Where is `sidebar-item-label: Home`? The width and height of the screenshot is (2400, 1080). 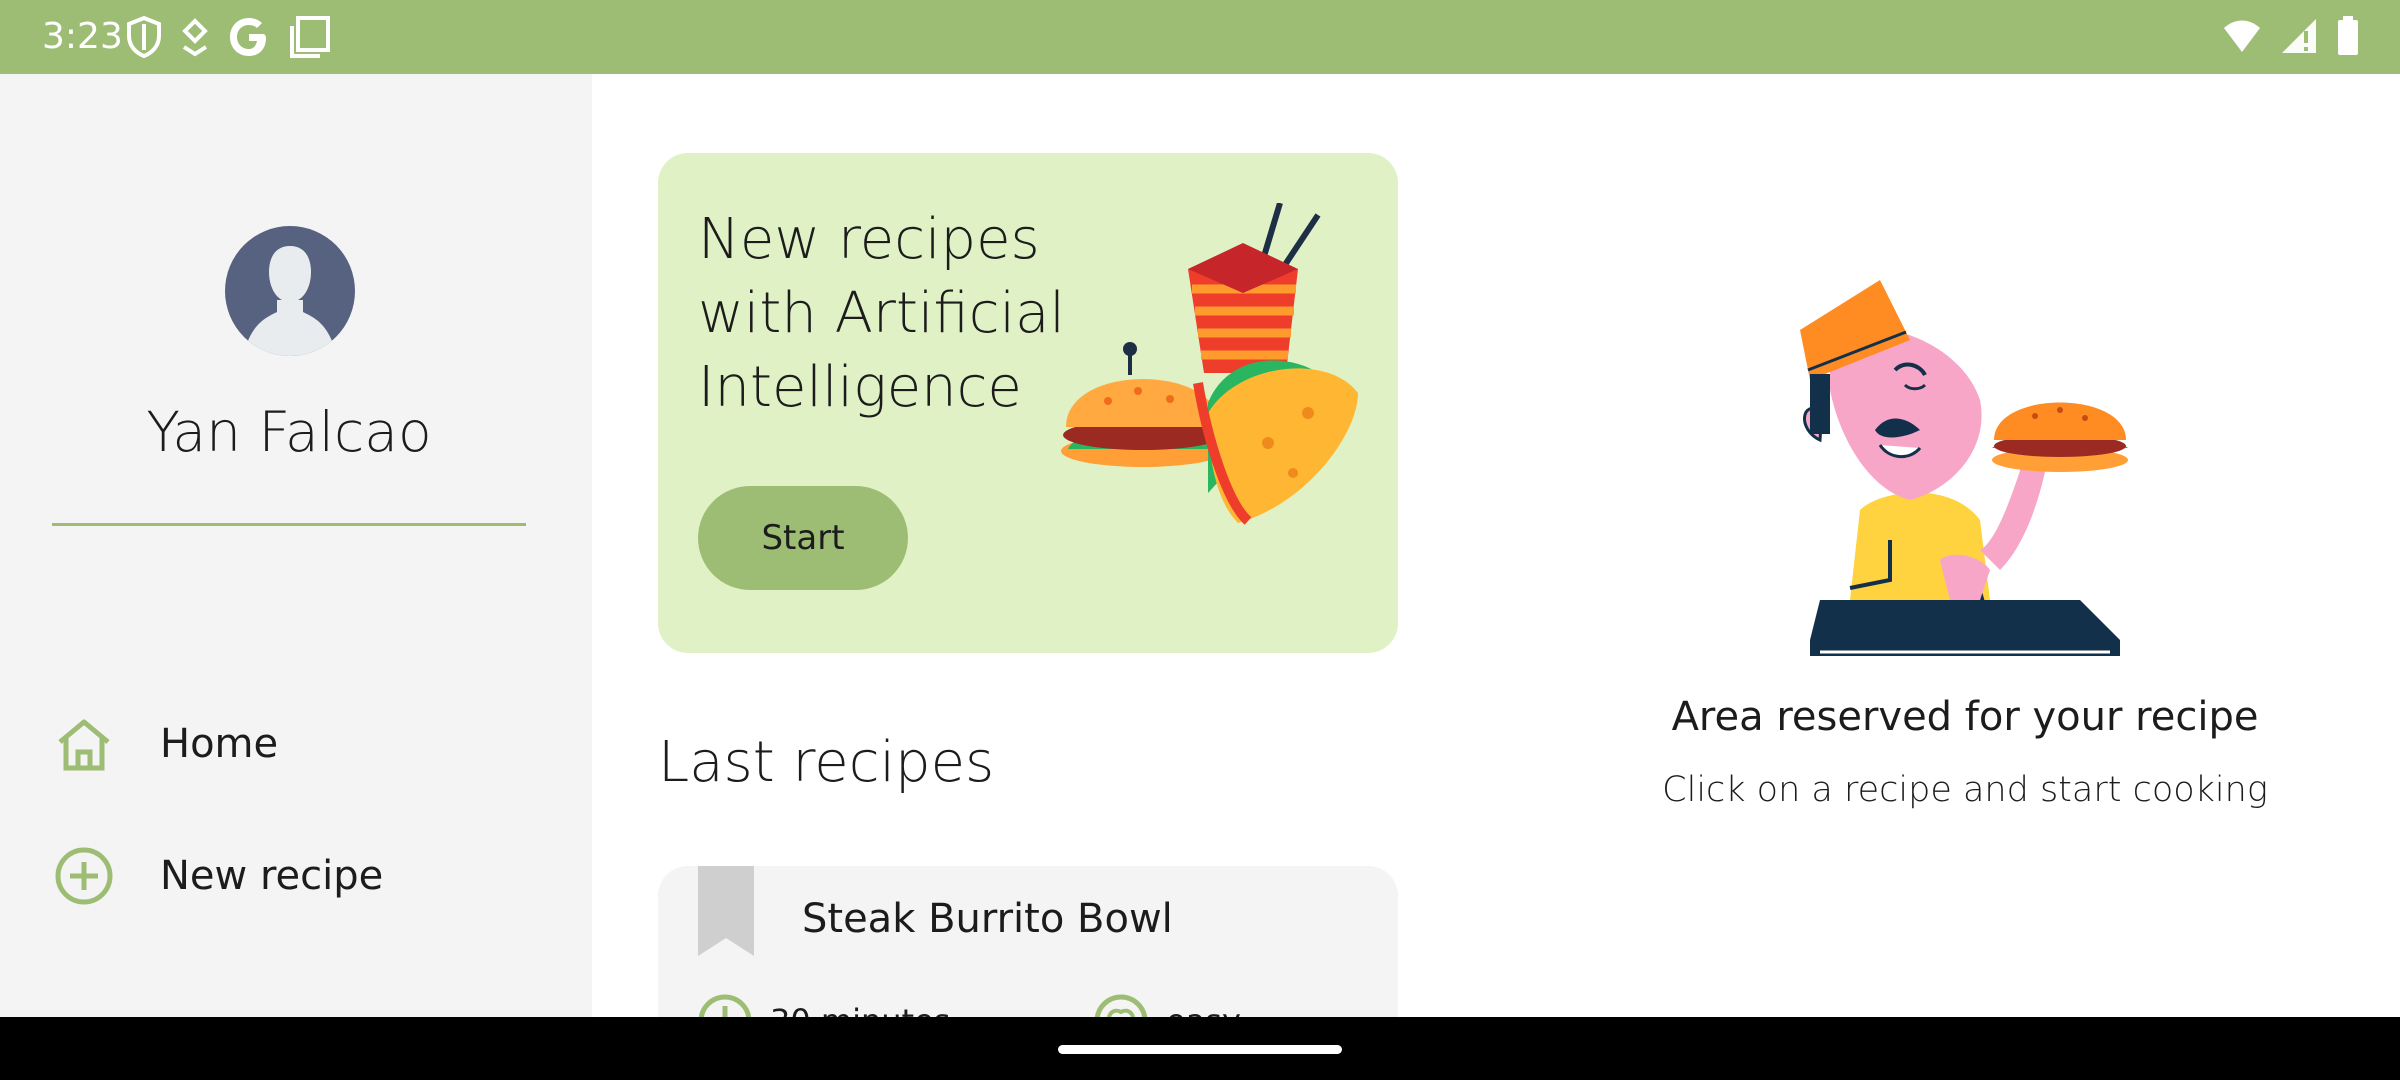 sidebar-item-label: Home is located at coordinates (219, 744).